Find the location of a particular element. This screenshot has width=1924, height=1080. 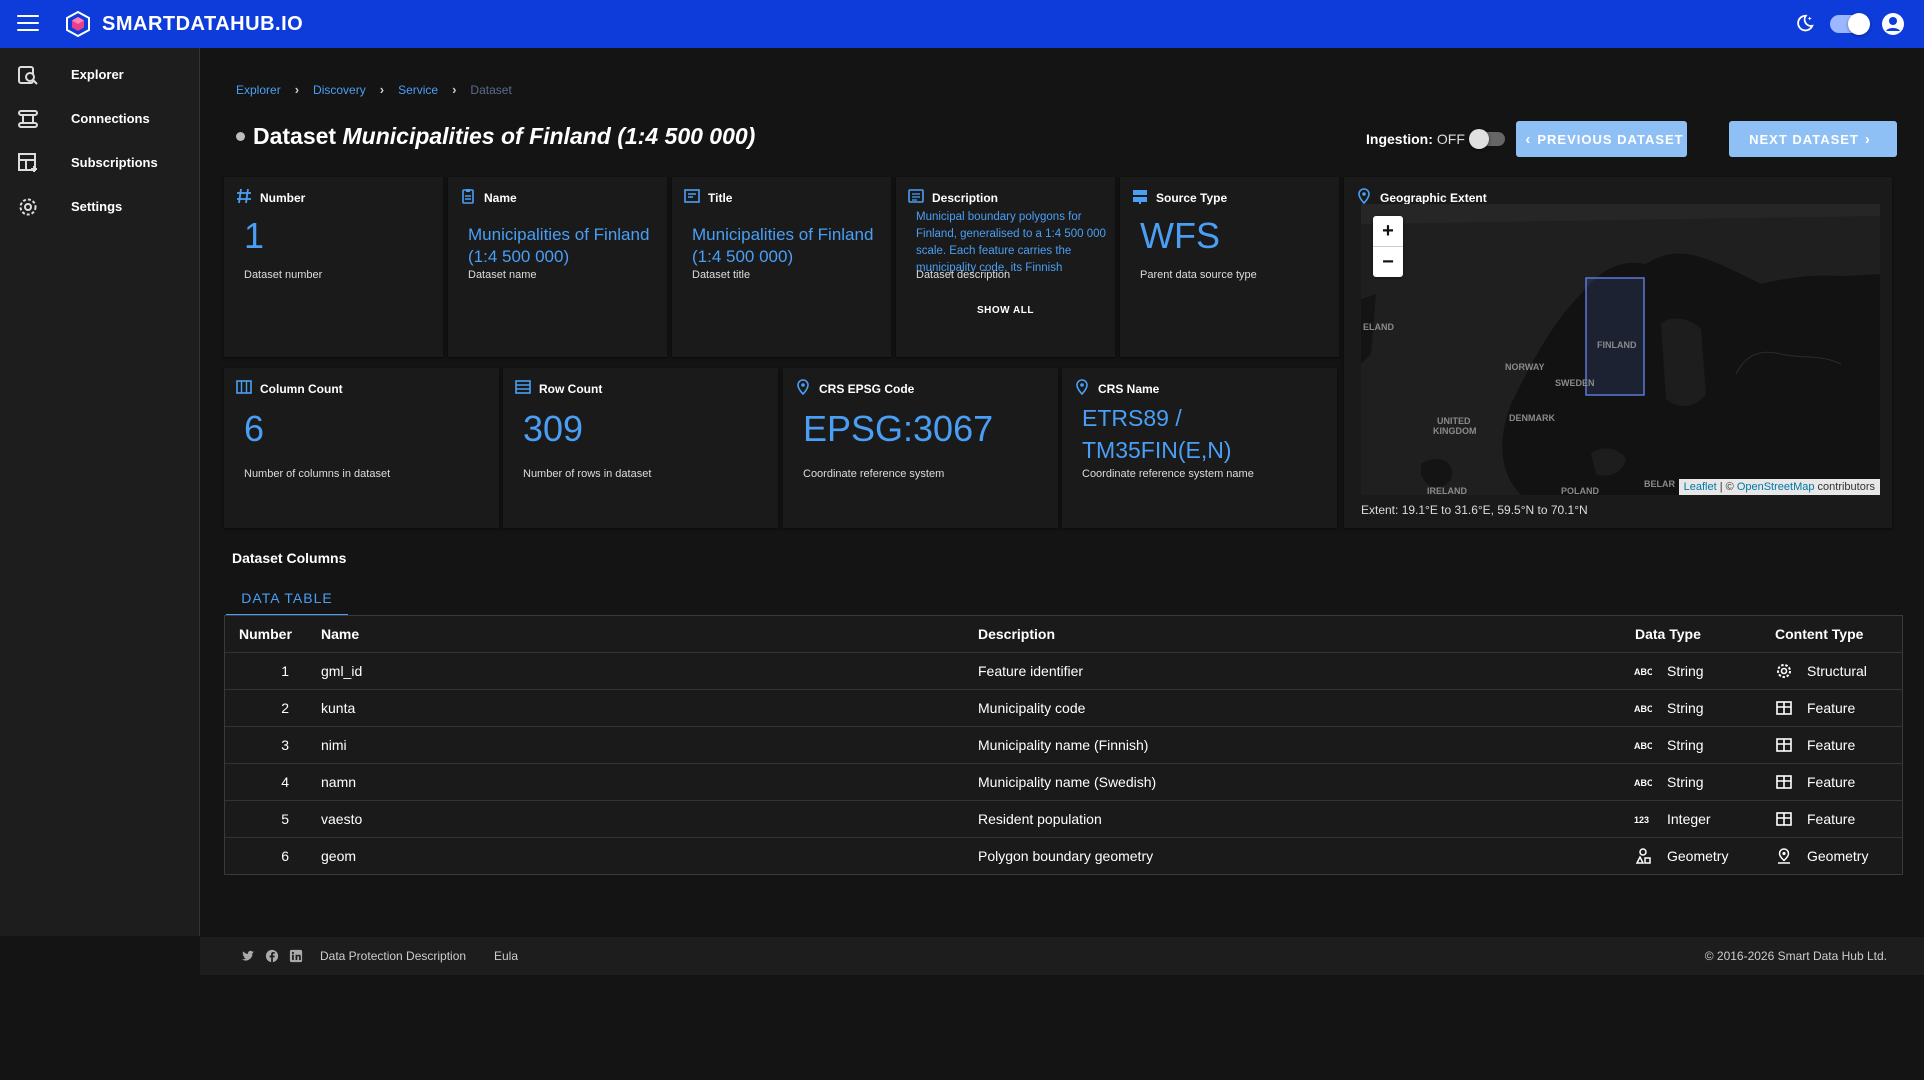

card-title: Geographic Extent is located at coordinates (1433, 198).